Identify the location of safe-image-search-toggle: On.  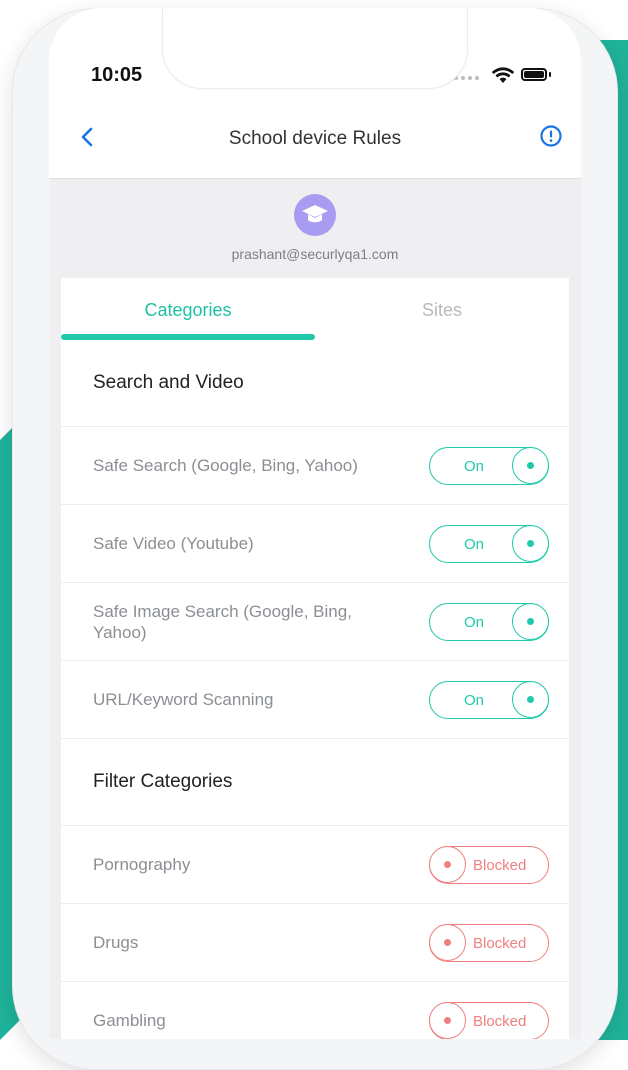
(489, 622).